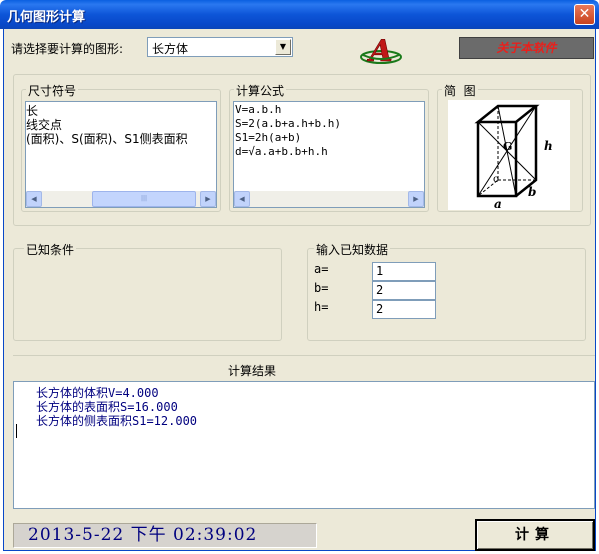  I want to click on title-bar: 几何图形计算 ✕, so click(299, 14).